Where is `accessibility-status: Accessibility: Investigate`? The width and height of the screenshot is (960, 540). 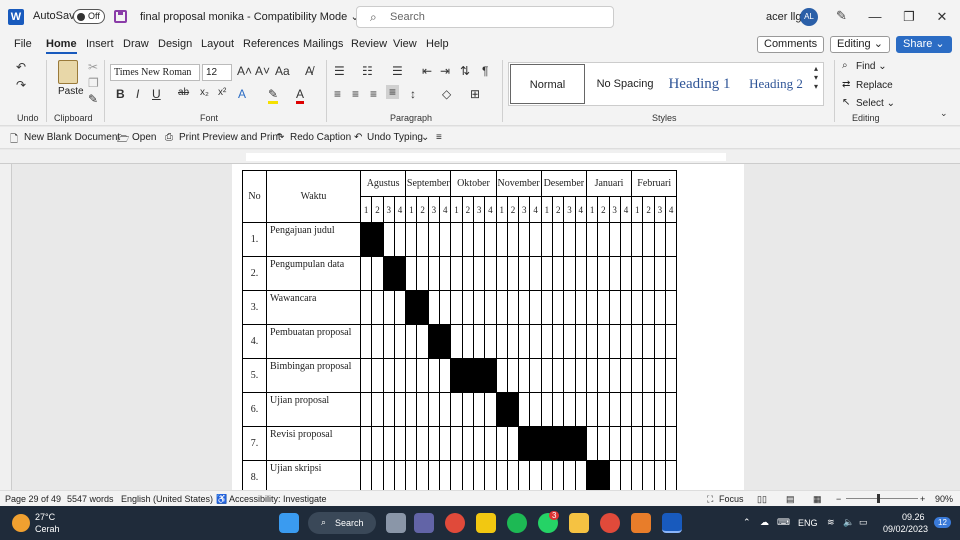 accessibility-status: Accessibility: Investigate is located at coordinates (278, 499).